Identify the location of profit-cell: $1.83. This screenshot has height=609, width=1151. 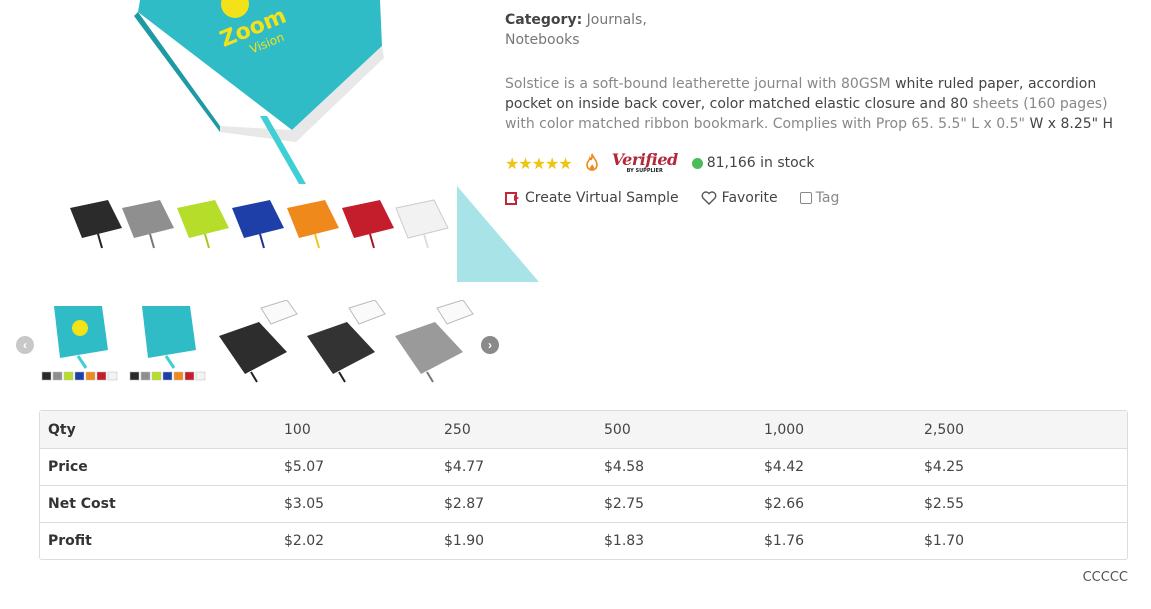
(676, 540).